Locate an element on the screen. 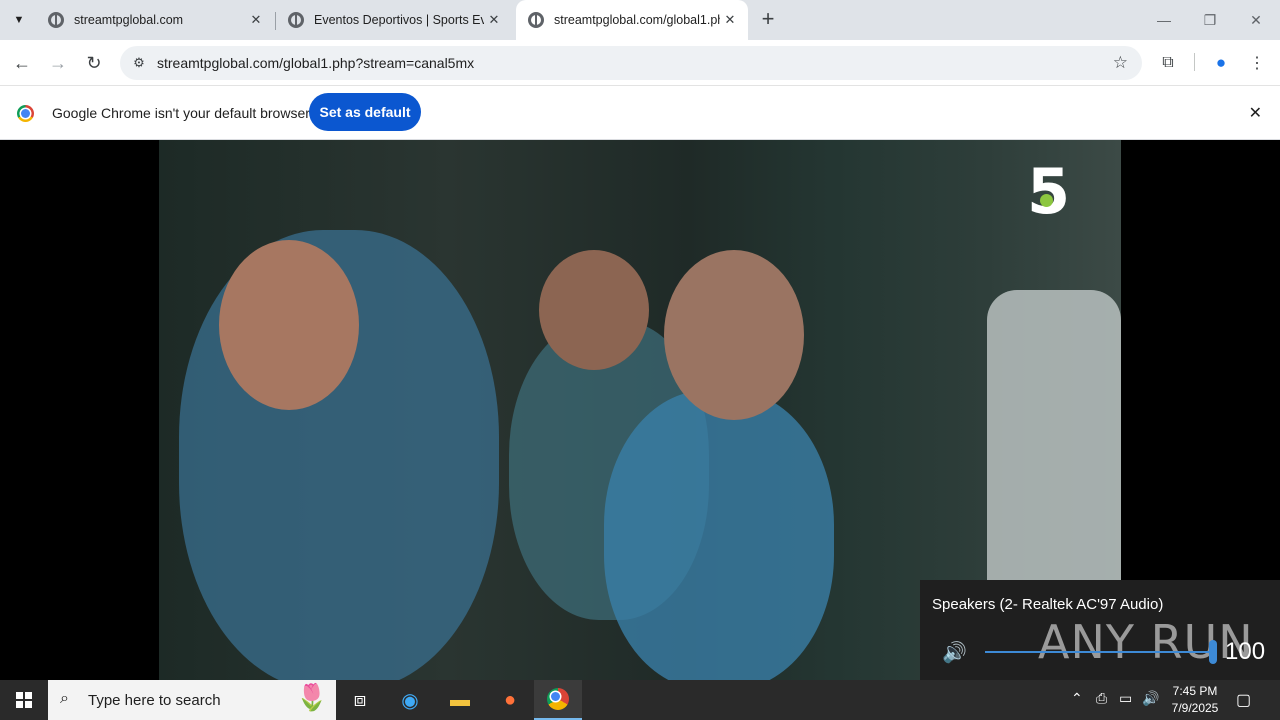 This screenshot has height=720, width=1280. minimize-button: — is located at coordinates (1164, 20).